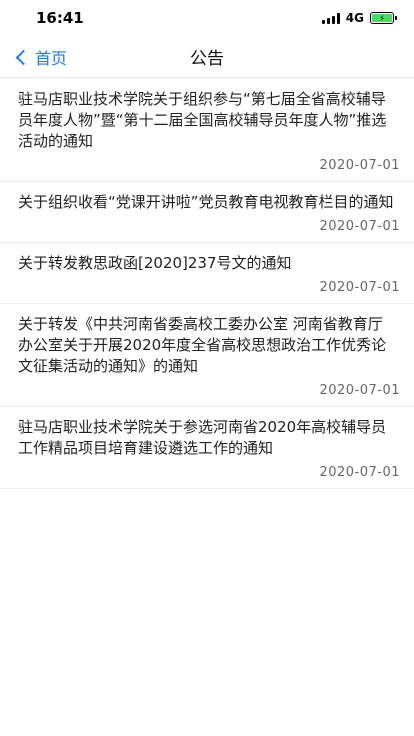 The image size is (414, 736). What do you see at coordinates (207, 18) in the screenshot?
I see `status-bar: 16:41 4G ⚡` at bounding box center [207, 18].